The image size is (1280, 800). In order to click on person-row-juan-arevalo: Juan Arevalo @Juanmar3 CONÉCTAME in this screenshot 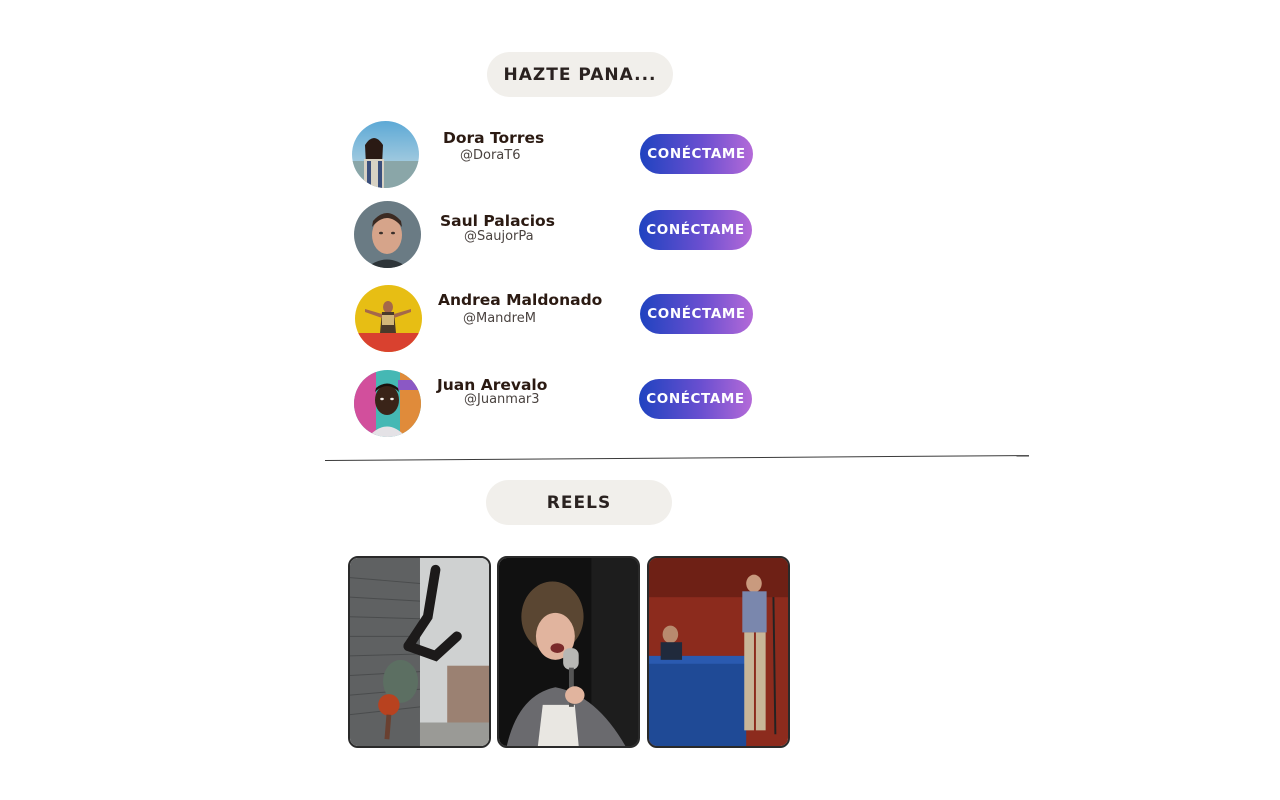, I will do `click(640, 404)`.